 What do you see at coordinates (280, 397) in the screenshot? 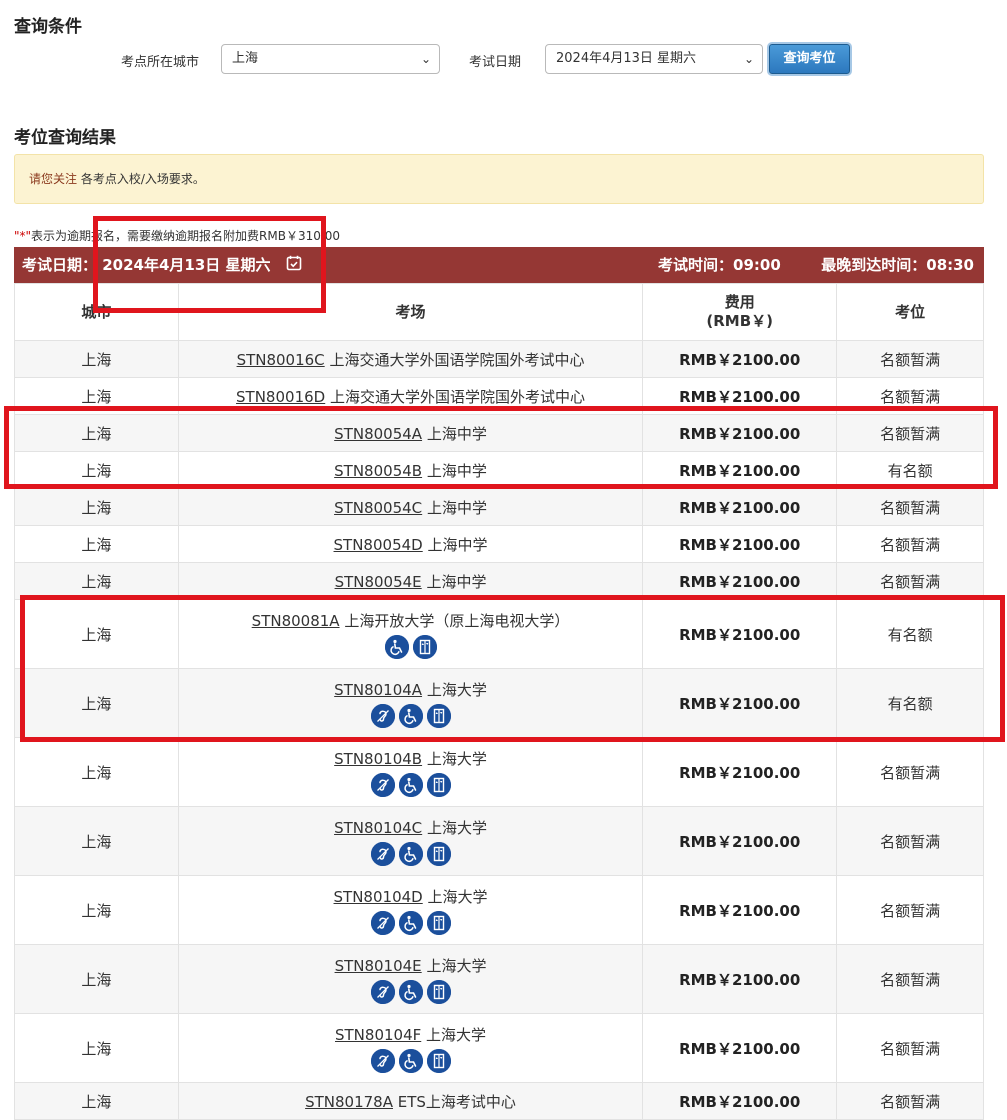
I see `venue-code-link: STN80016D` at bounding box center [280, 397].